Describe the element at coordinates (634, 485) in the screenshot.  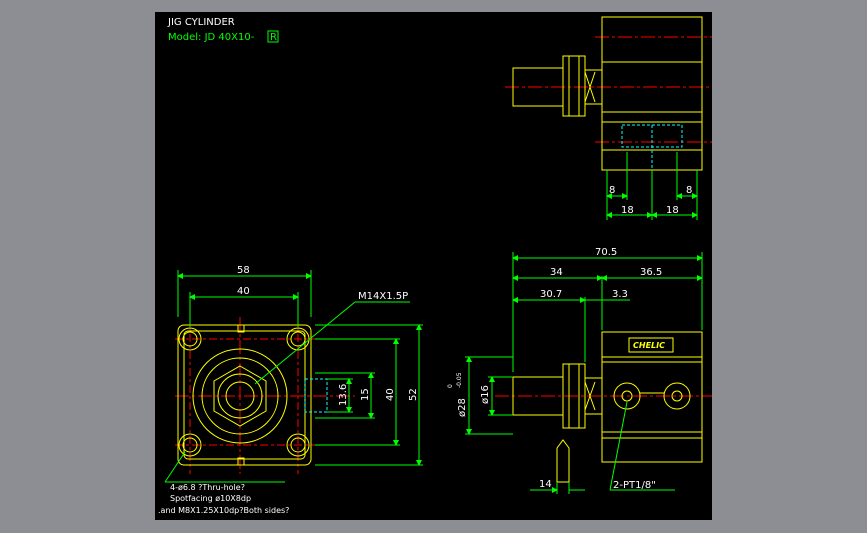
I see `port-callout: 2-PT1/8"` at that location.